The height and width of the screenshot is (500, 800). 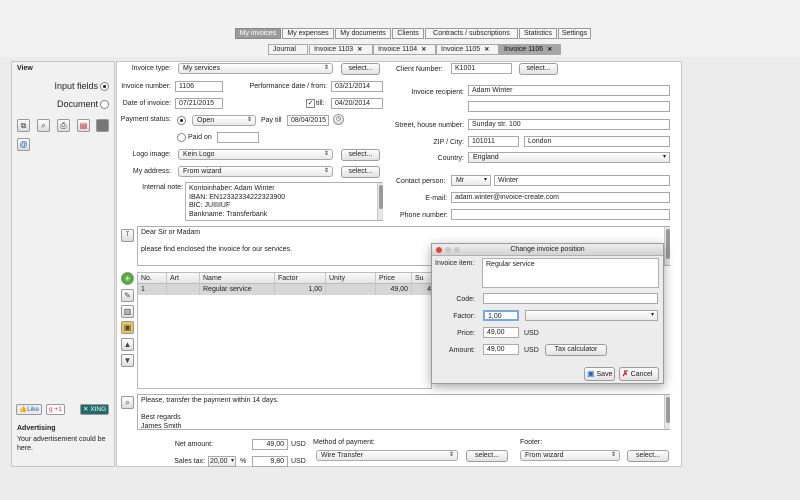 I want to click on unit-select: ▾, so click(x=591, y=315).